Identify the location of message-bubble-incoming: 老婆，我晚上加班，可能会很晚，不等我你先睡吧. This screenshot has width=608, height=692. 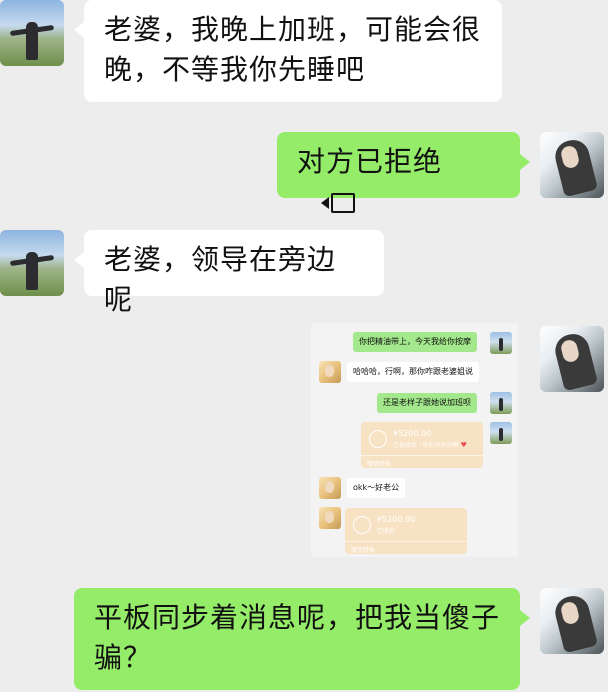
(288, 51).